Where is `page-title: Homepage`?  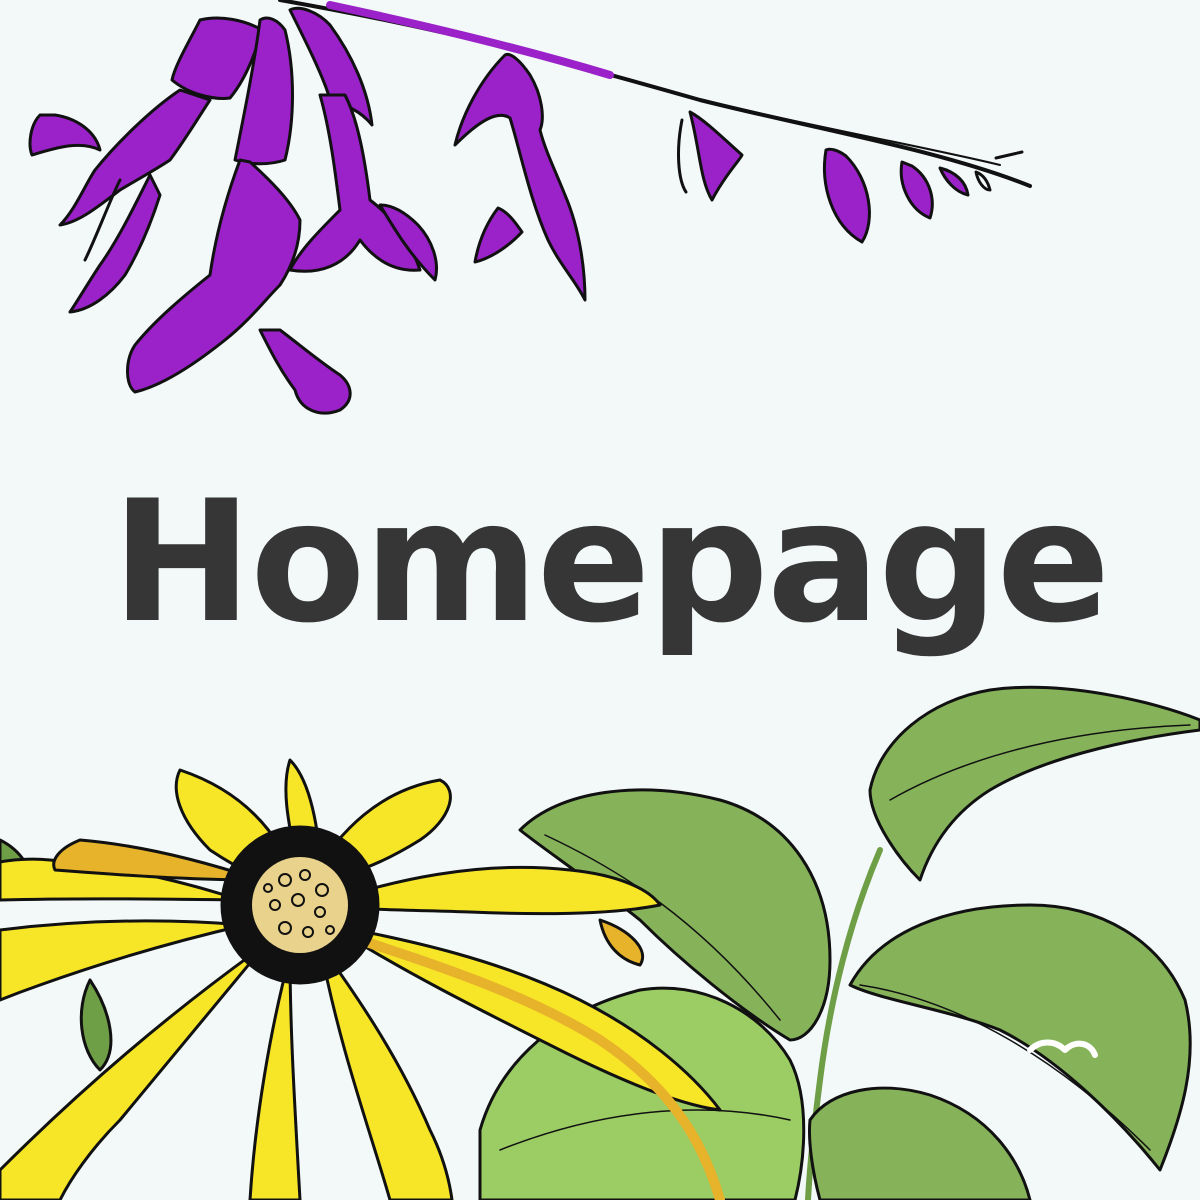 page-title: Homepage is located at coordinates (611, 562).